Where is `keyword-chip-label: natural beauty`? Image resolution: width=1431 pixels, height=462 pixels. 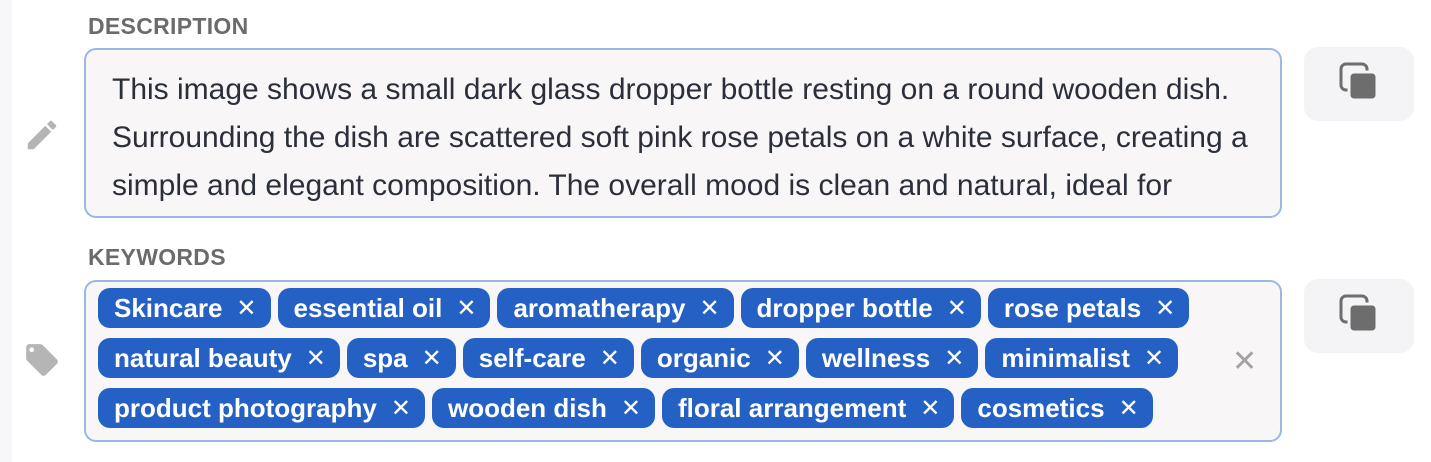 keyword-chip-label: natural beauty is located at coordinates (203, 357).